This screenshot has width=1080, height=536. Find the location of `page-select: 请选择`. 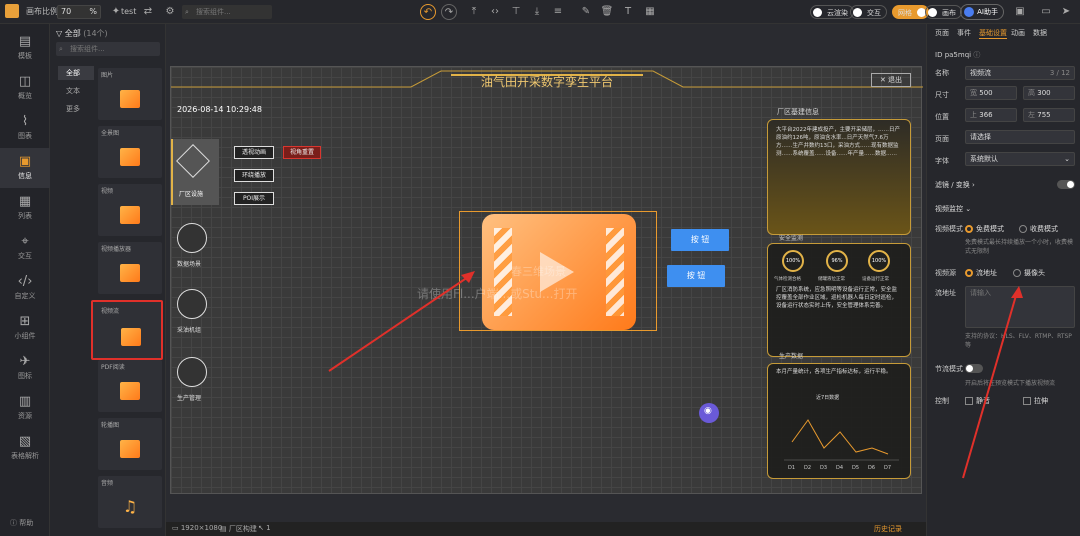

page-select: 请选择 is located at coordinates (1020, 137).